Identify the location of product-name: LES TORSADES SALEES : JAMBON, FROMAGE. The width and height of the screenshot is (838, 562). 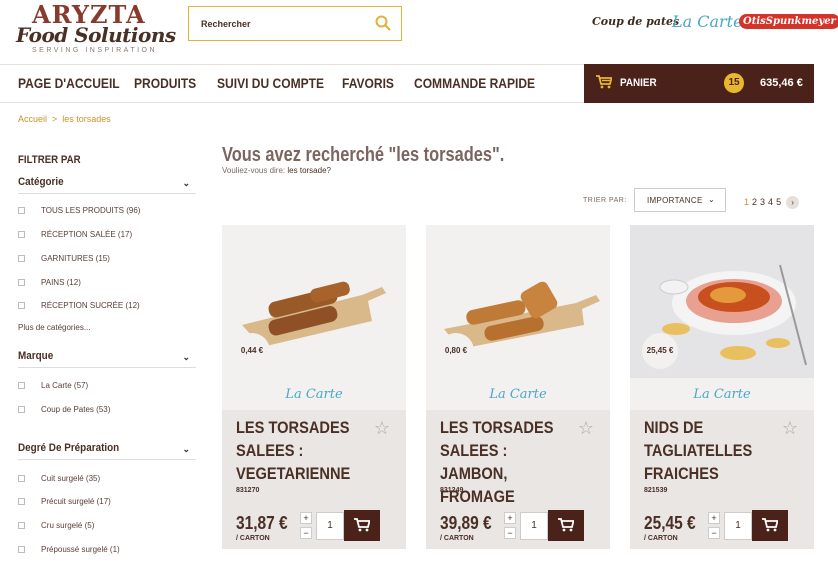
(504, 462).